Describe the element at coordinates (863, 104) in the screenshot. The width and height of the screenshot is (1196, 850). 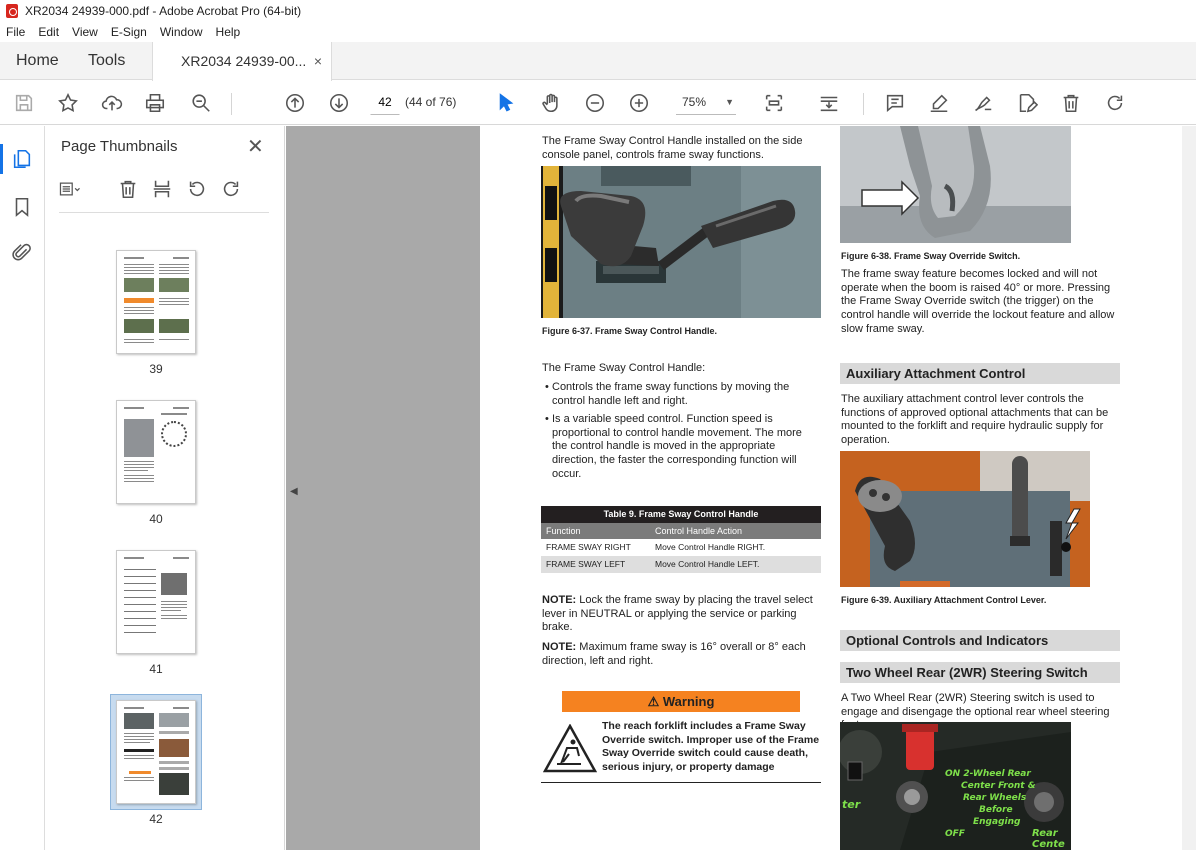
I see `toolbar-divider` at that location.